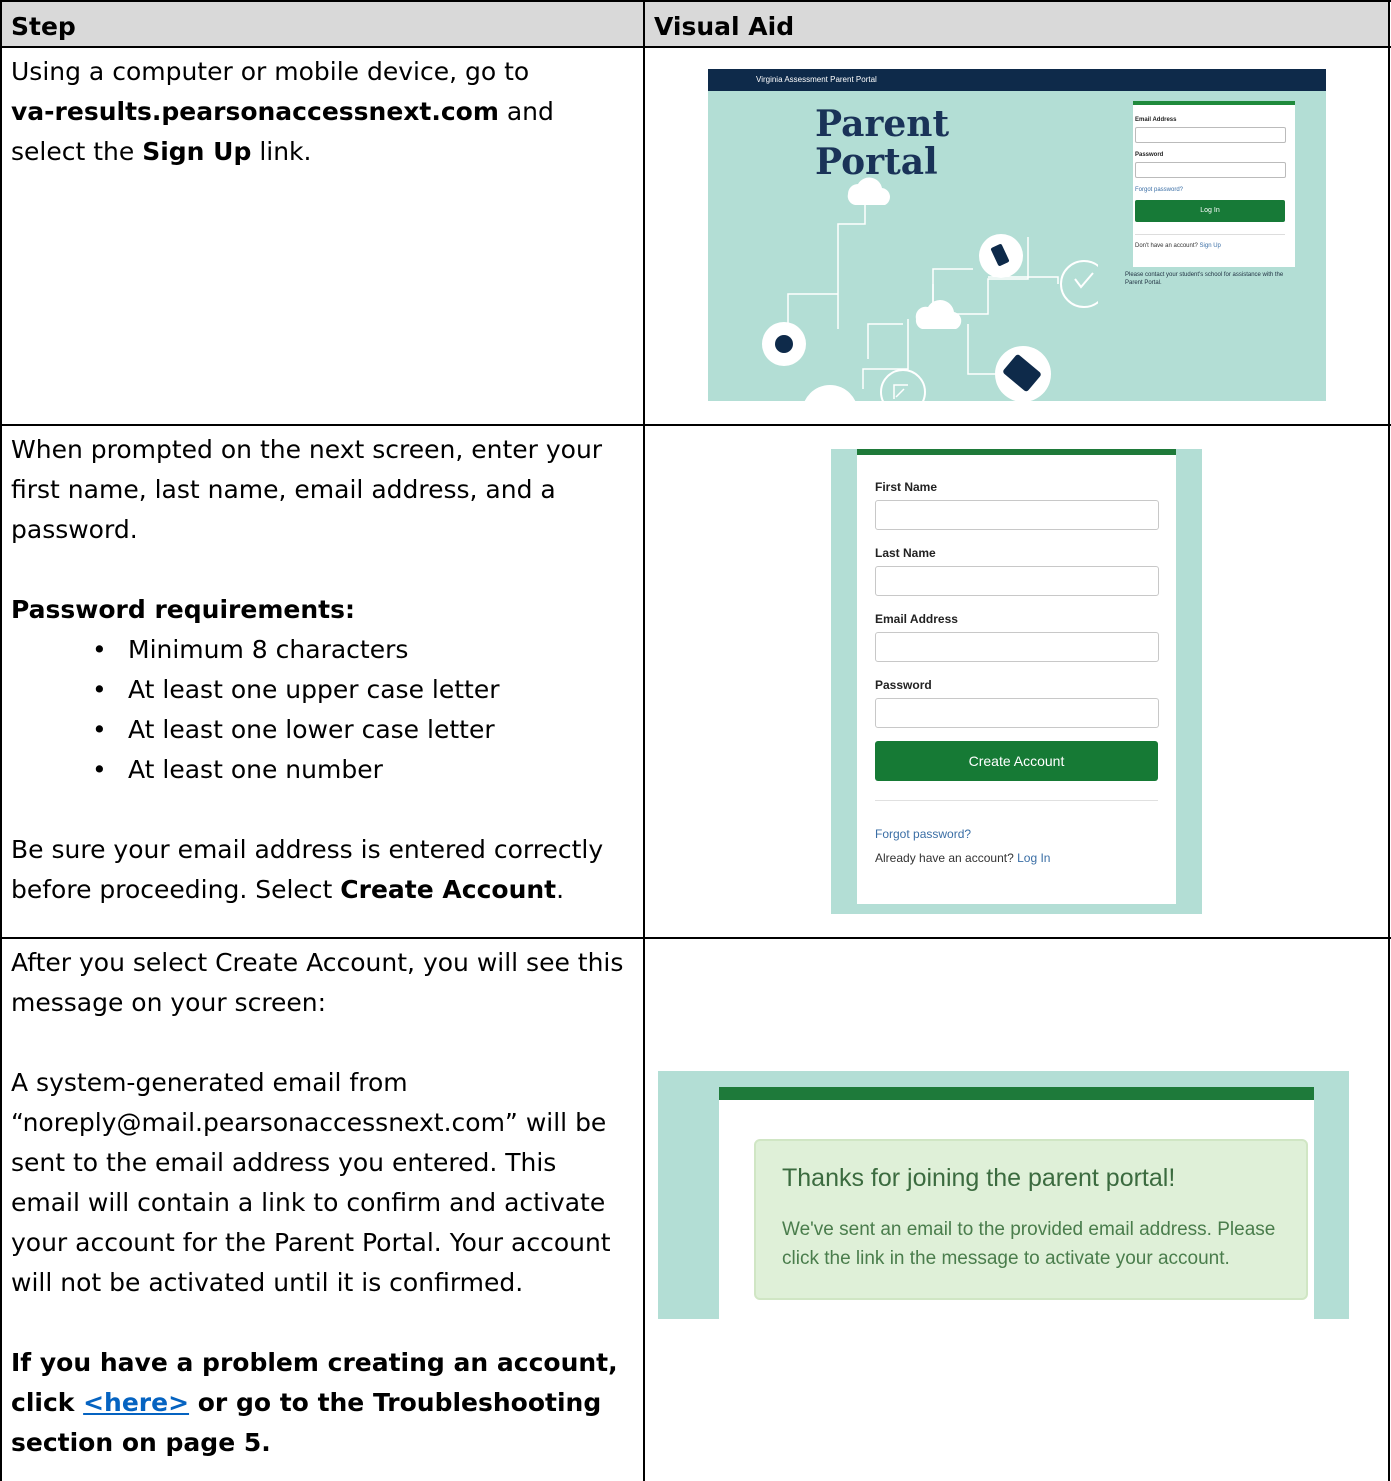 The width and height of the screenshot is (1391, 1481). I want to click on network-illustration, so click(930, 289).